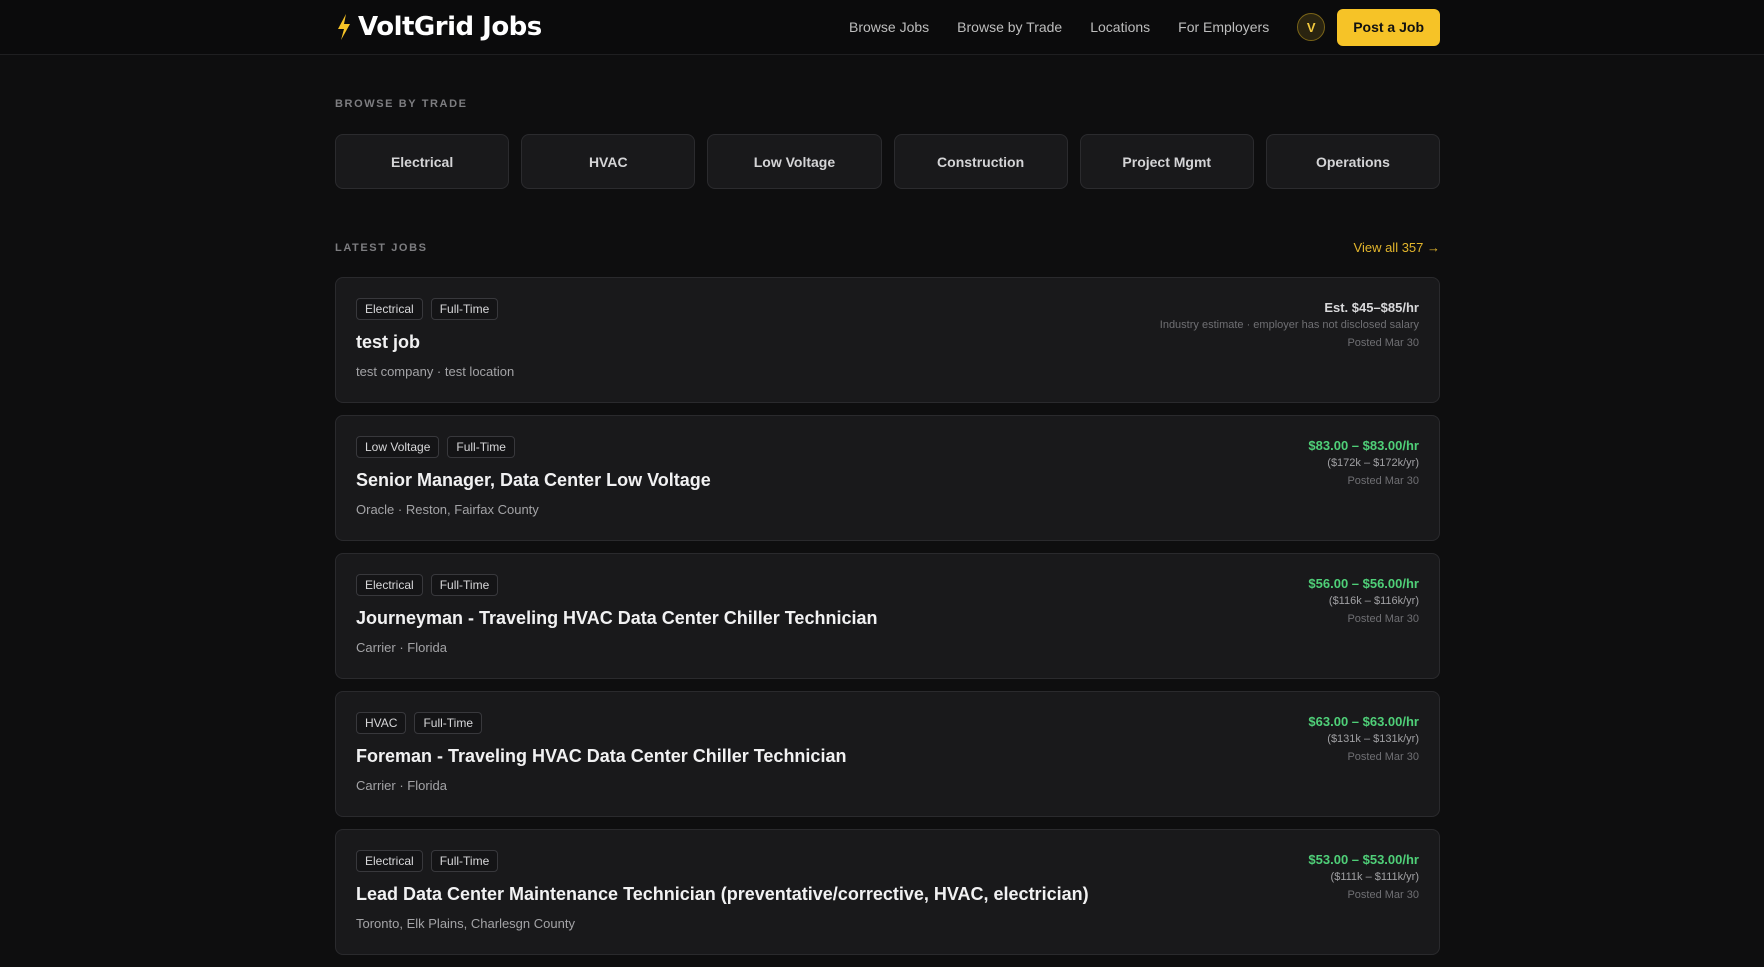 The height and width of the screenshot is (967, 1764). I want to click on job-company-location: Oracle · Reston, Fairfax County, so click(447, 509).